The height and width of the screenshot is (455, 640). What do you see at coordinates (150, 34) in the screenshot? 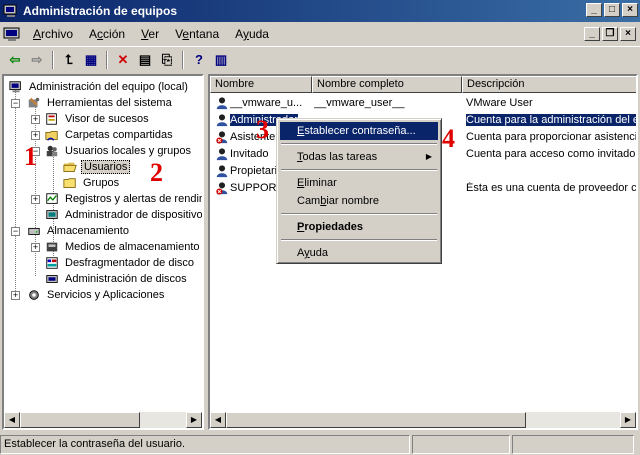
I see `menu-ver: Ver` at bounding box center [150, 34].